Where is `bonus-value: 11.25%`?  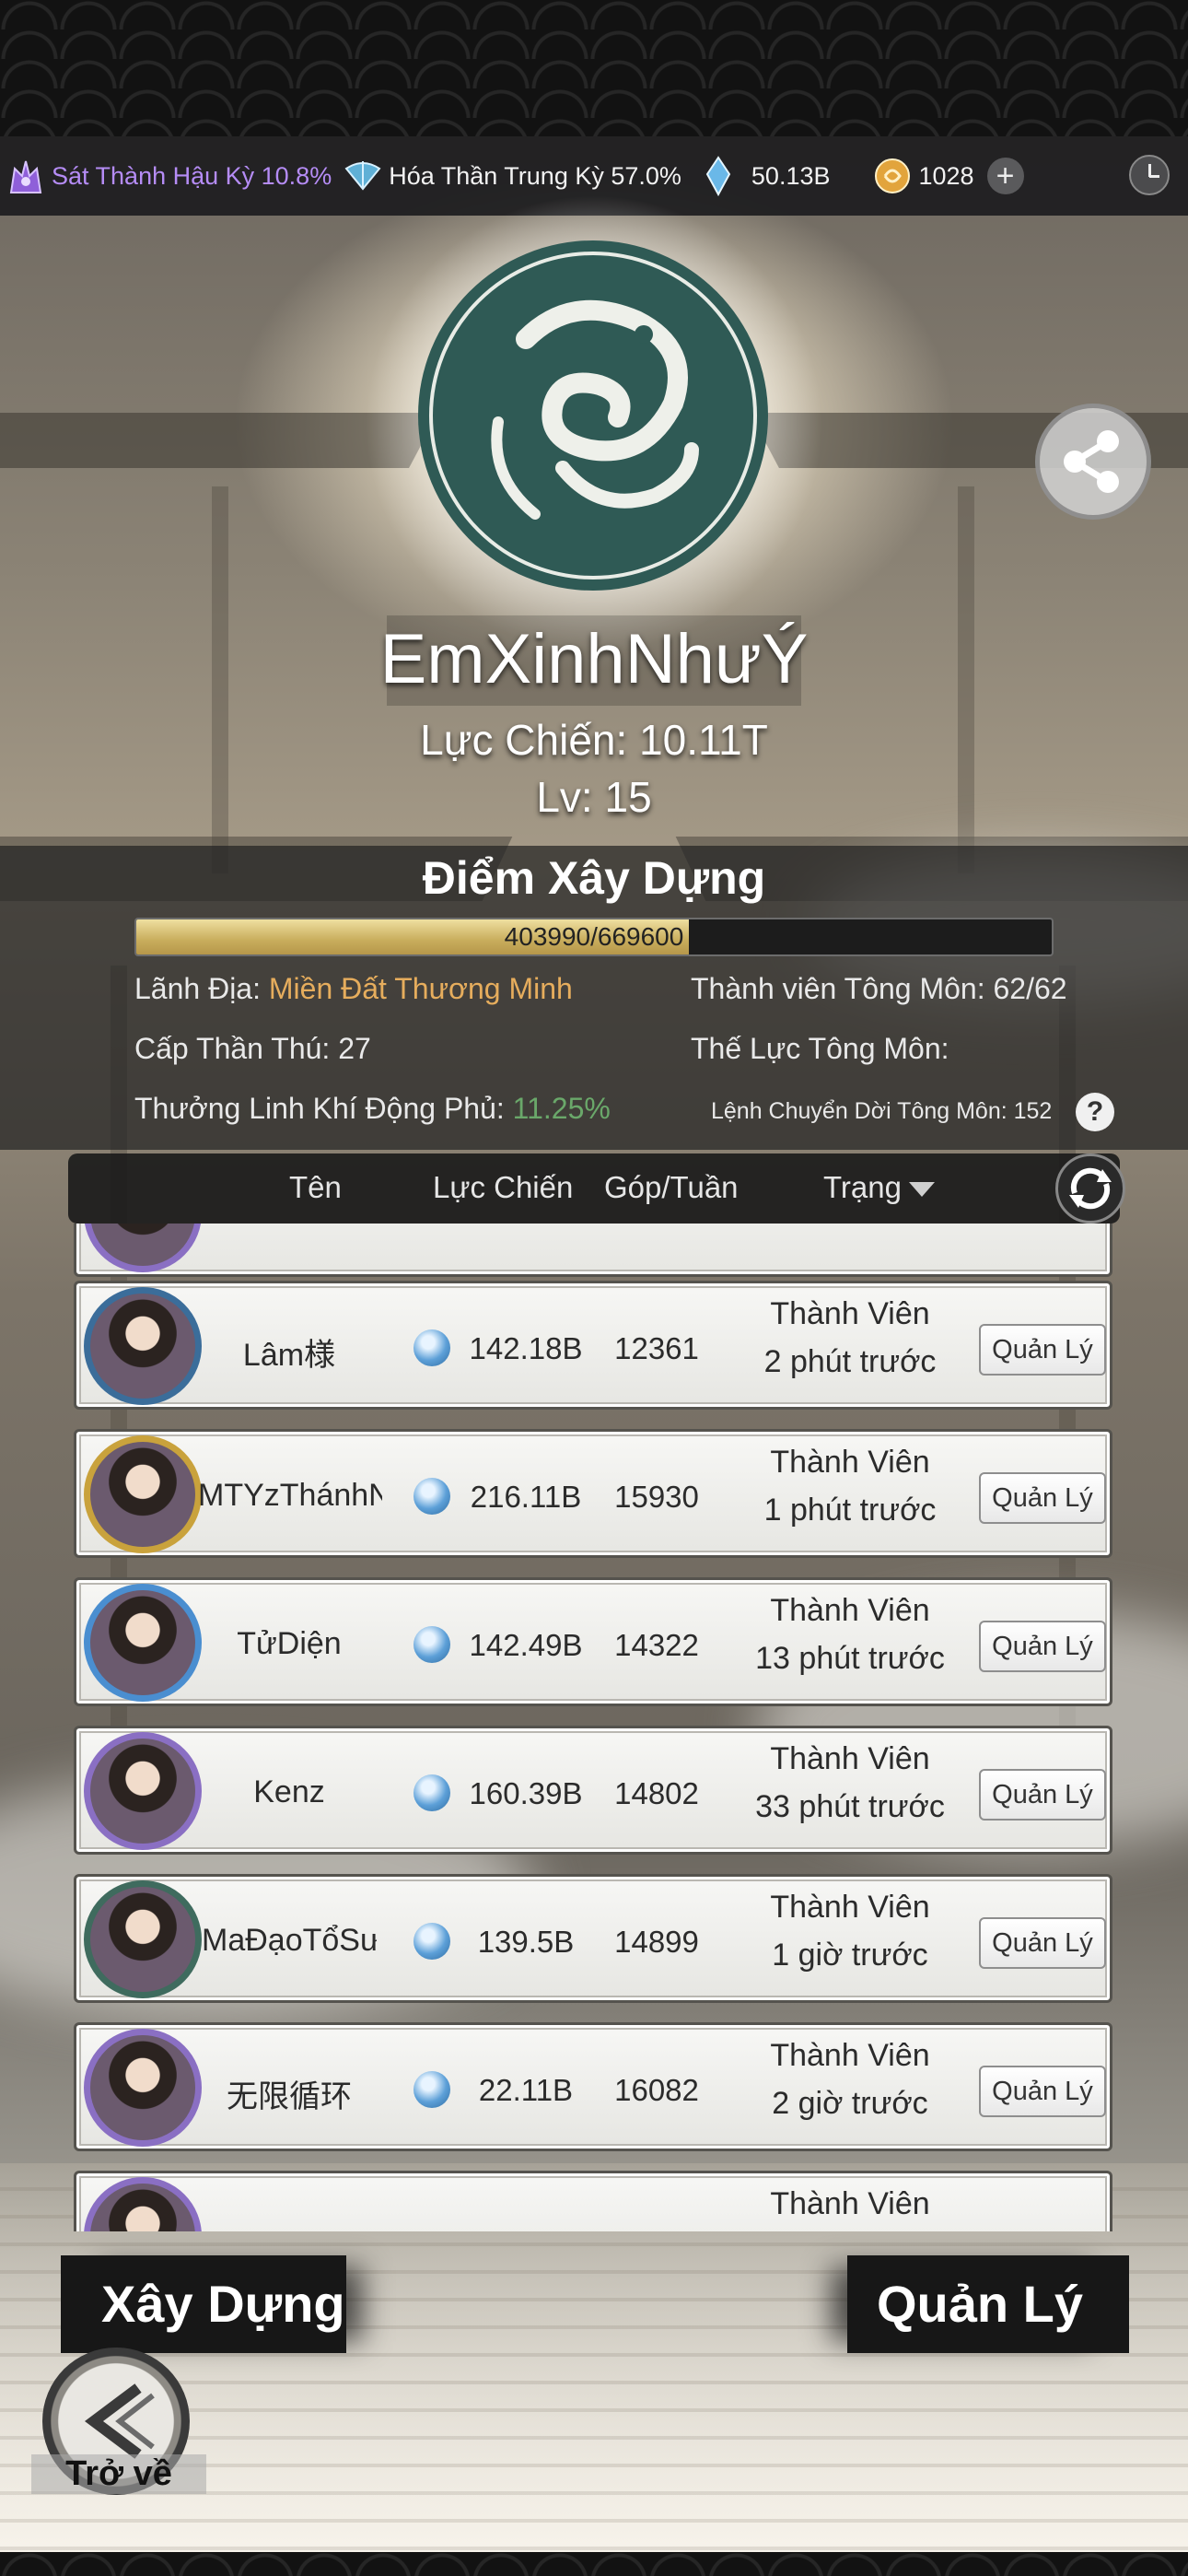 bonus-value: 11.25% is located at coordinates (561, 1108).